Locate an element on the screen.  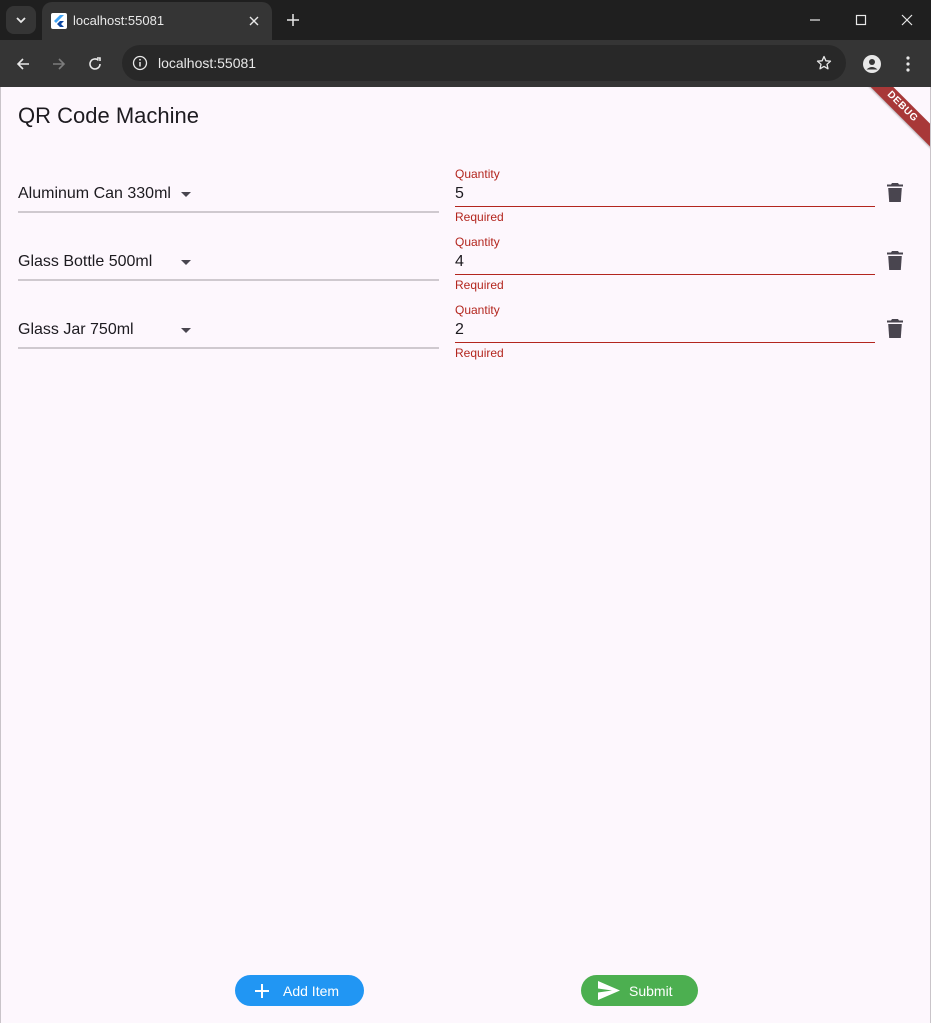
tab-close-button is located at coordinates (254, 21).